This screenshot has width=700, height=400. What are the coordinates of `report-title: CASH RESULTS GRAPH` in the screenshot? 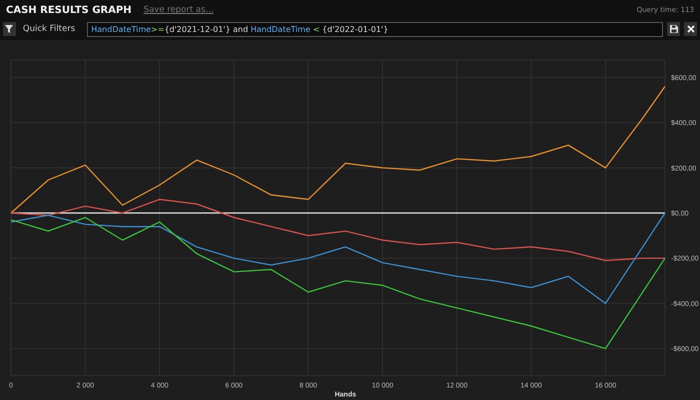 It's located at (69, 10).